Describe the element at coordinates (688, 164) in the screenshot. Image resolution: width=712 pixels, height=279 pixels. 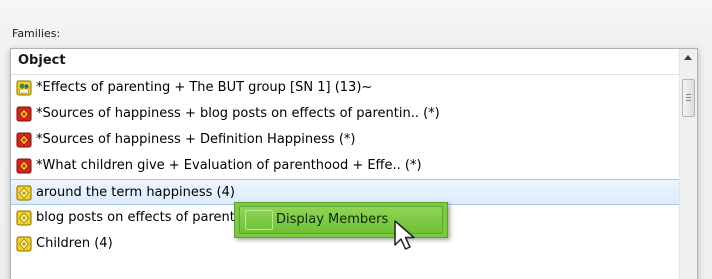
I see `vertical-scrollbar` at that location.